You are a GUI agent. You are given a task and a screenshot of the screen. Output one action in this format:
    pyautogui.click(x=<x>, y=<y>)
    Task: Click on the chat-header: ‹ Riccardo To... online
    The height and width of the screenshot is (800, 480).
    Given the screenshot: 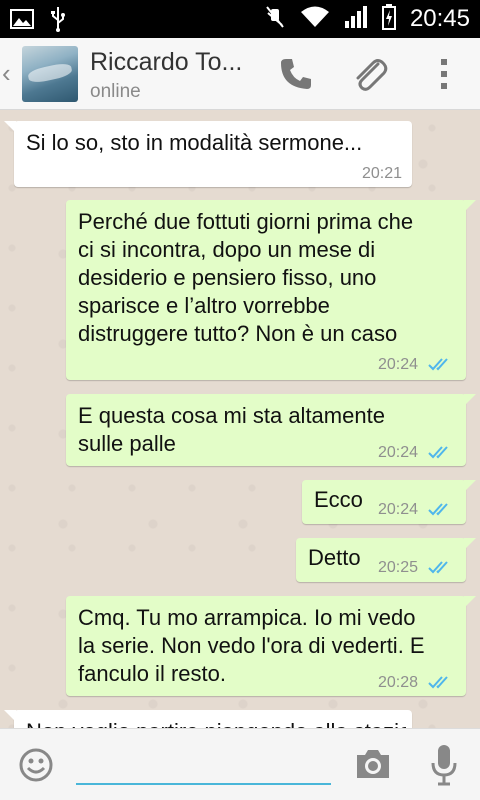 What is the action you would take?
    pyautogui.click(x=240, y=74)
    